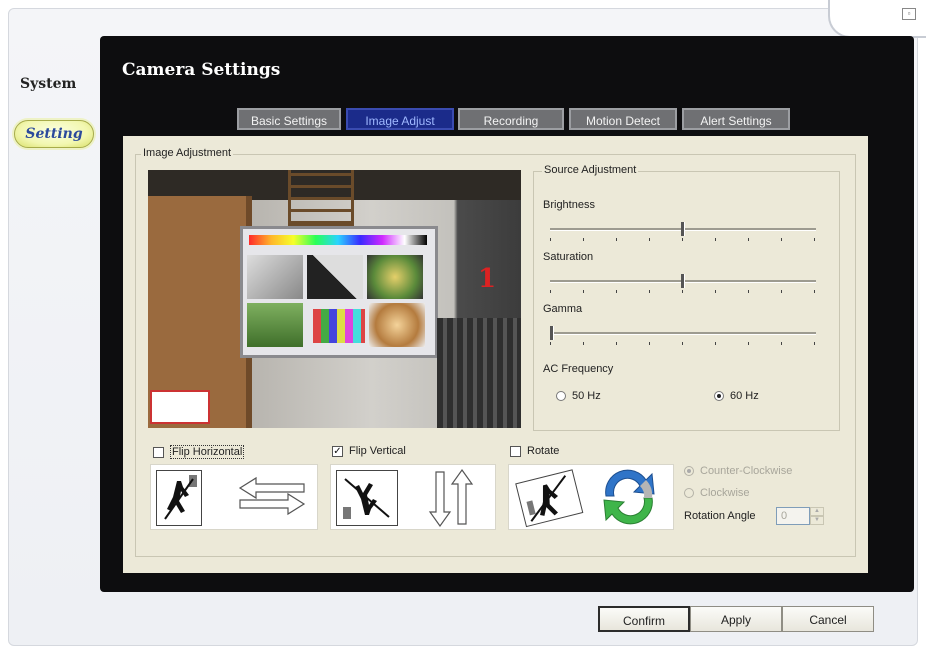  I want to click on sidebar-item-setting: Setting, so click(54, 134).